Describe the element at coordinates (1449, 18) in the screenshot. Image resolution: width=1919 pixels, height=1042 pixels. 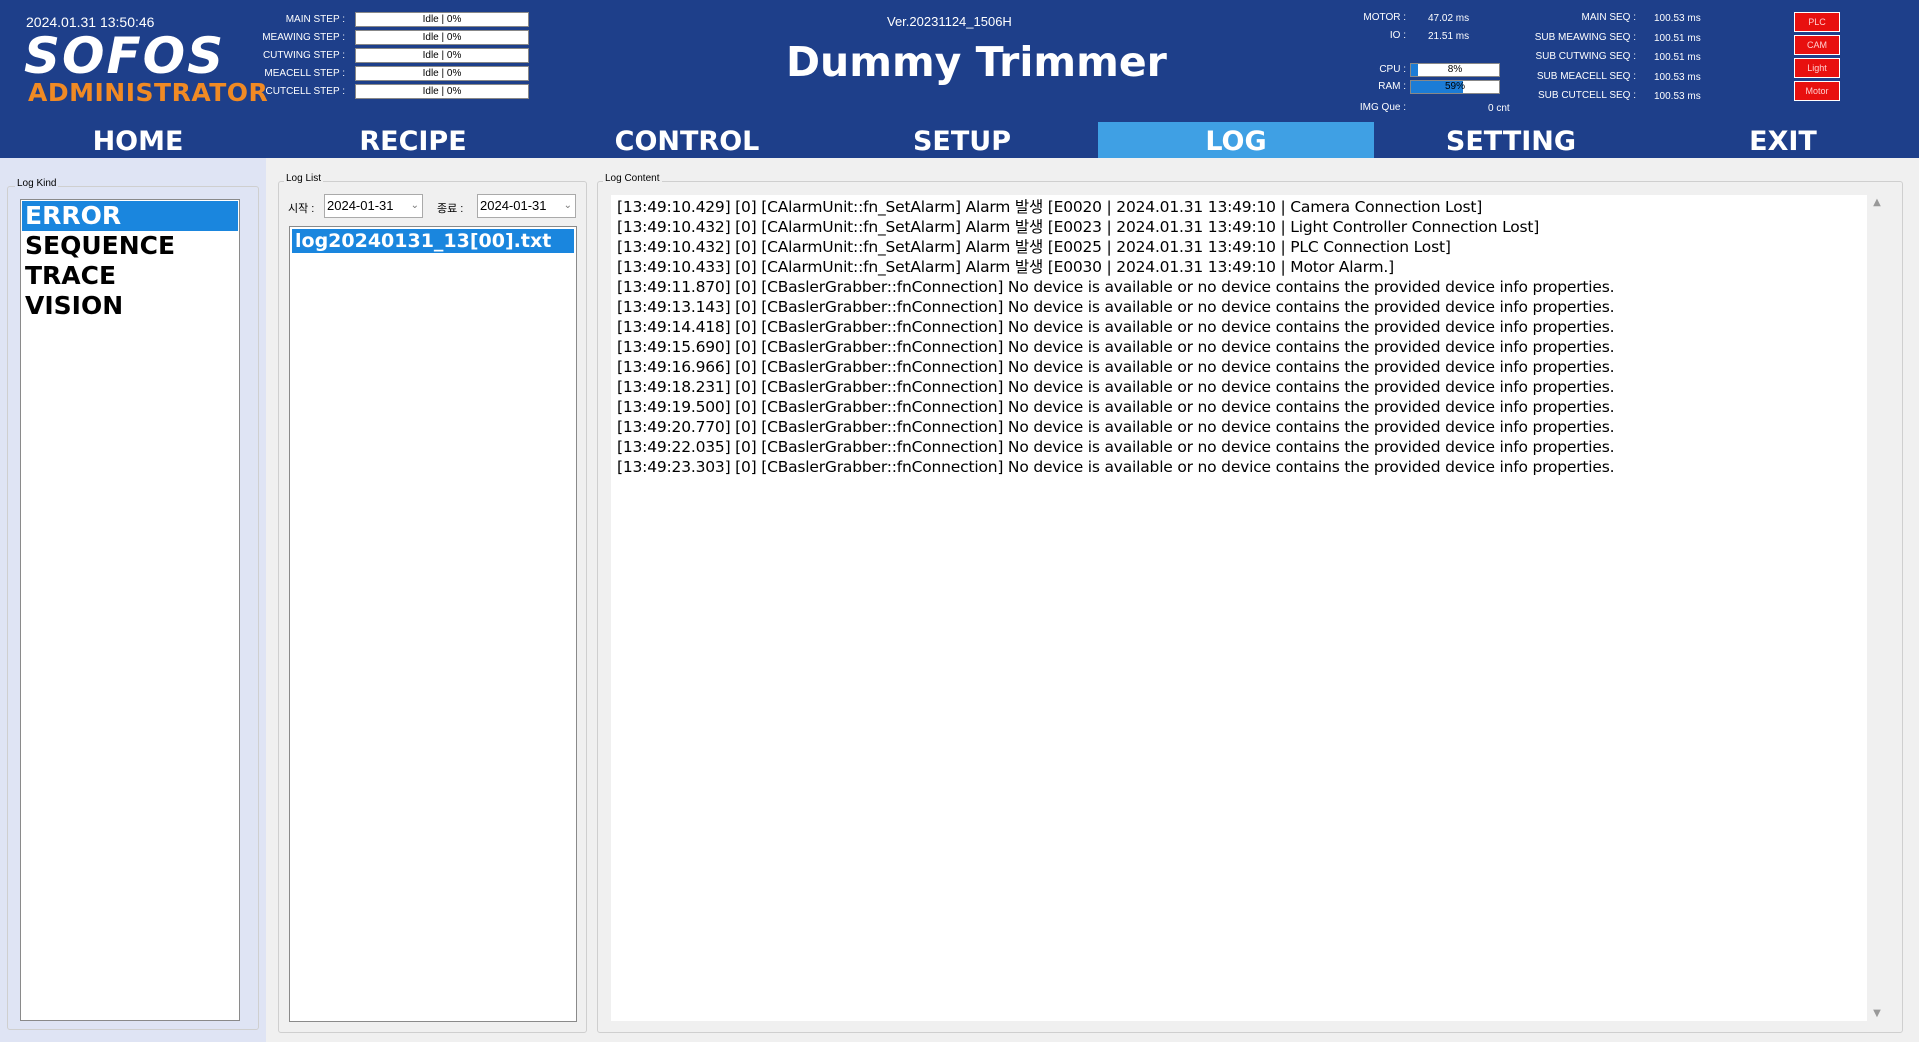
I see `motor-time-value: 47.02 ms` at that location.